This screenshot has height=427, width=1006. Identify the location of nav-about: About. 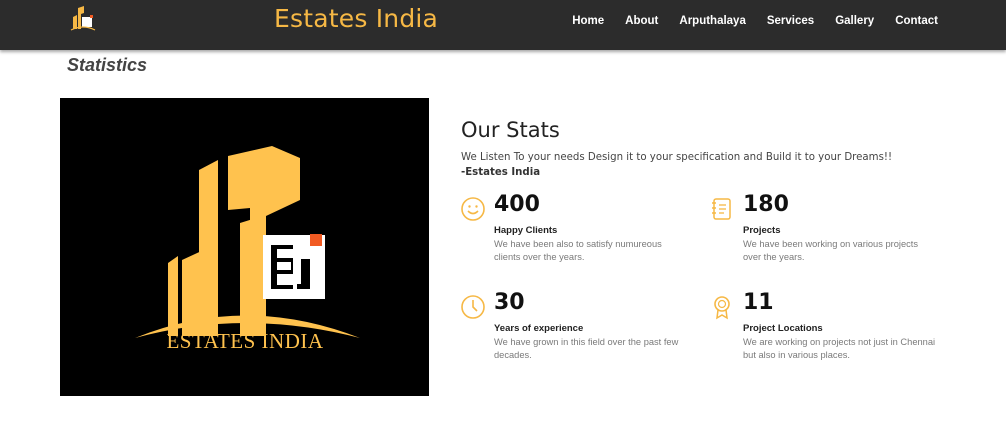
(641, 21).